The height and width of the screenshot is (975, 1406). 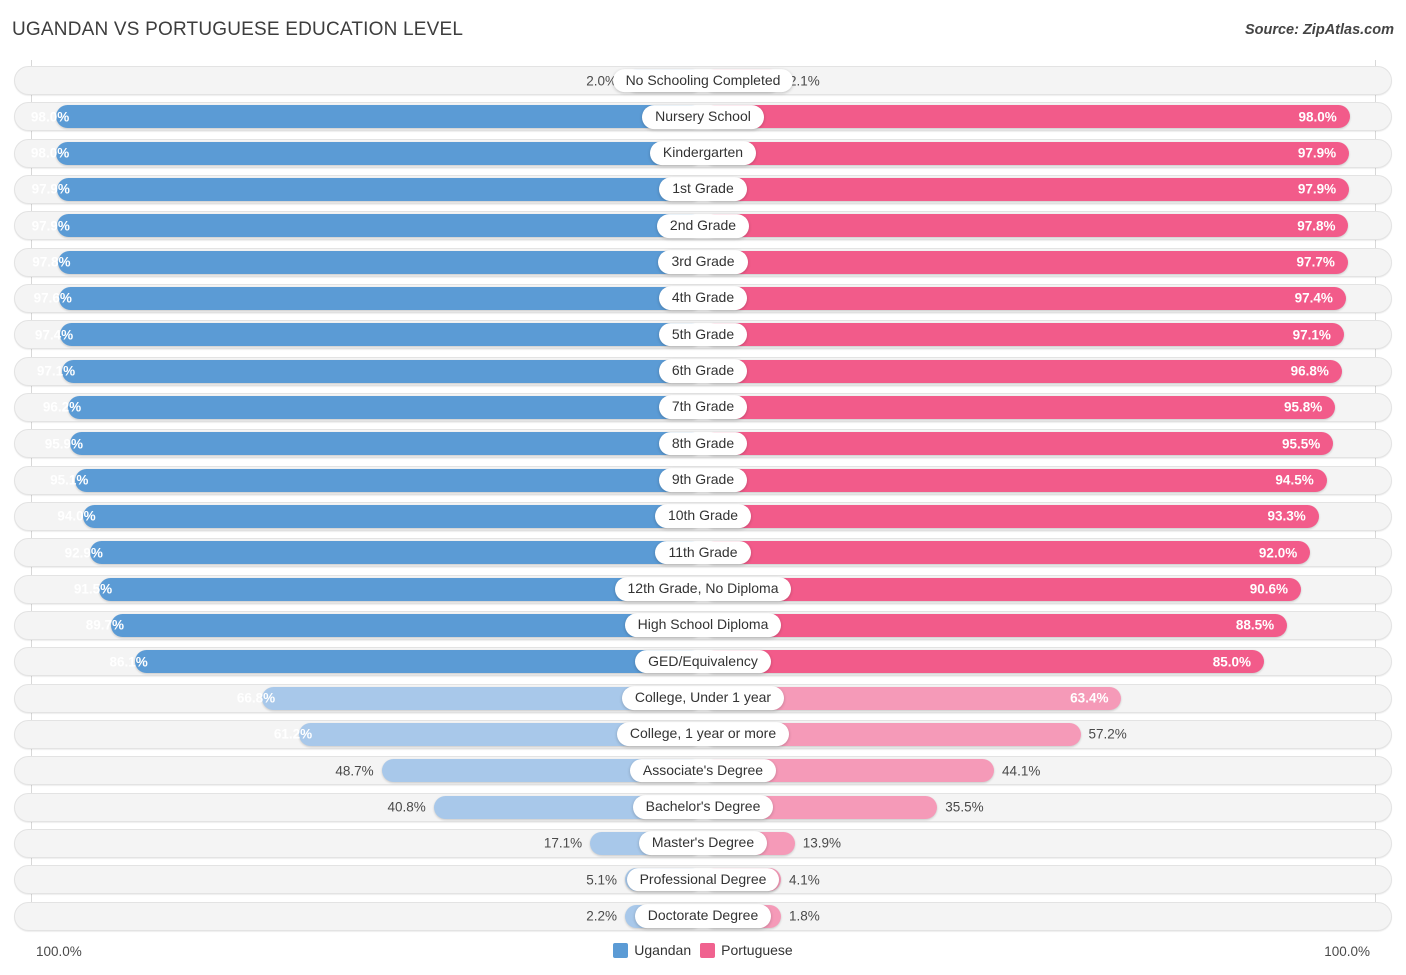 I want to click on value-label-portuguese: 92.0%, so click(x=1278, y=553).